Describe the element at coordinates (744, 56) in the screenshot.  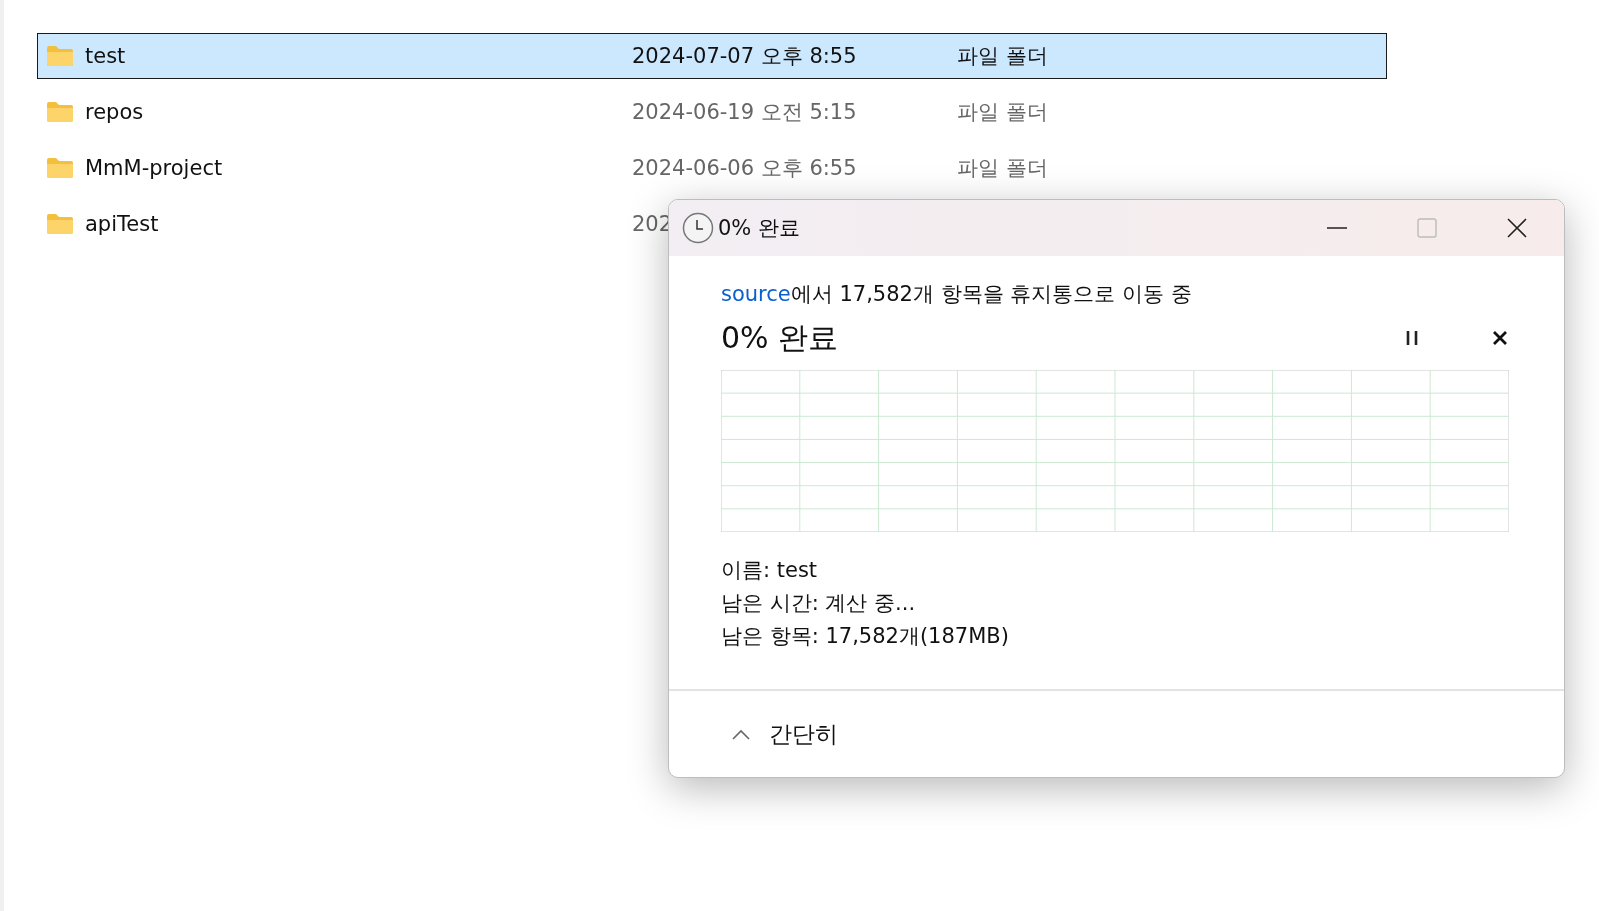
I see `file-date: 2024-07-07 오후 8:55` at that location.